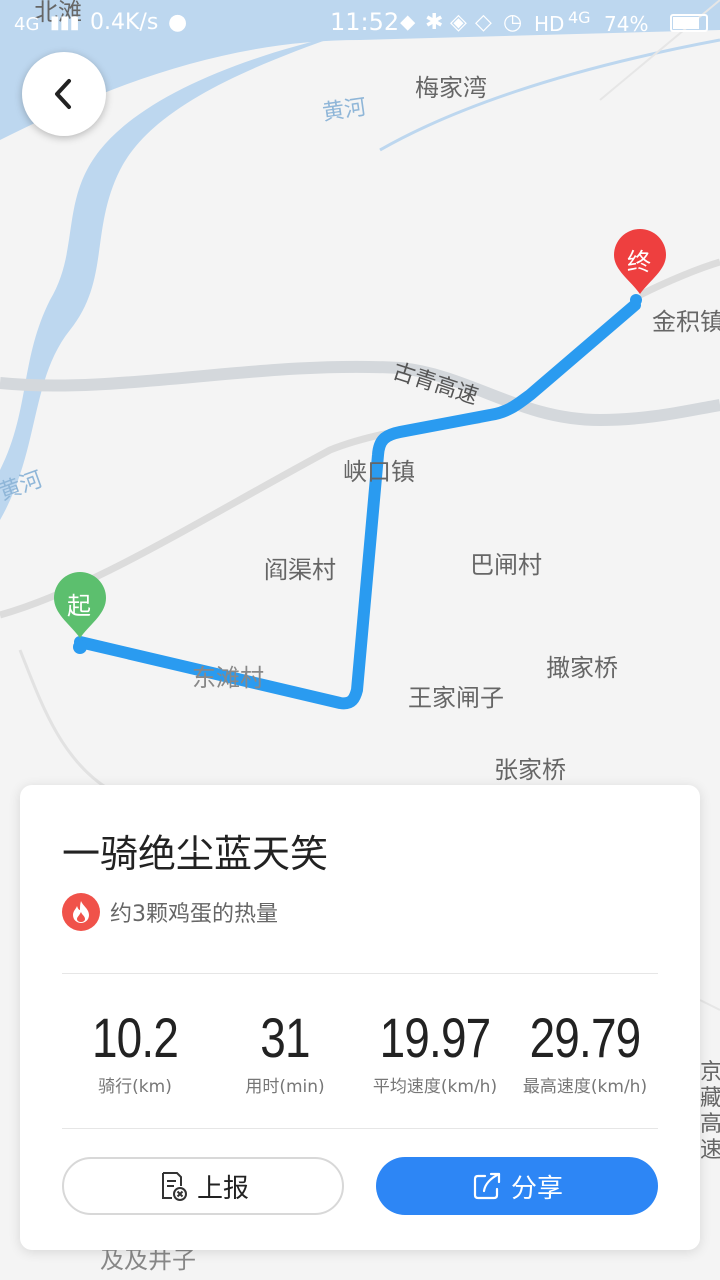 The height and width of the screenshot is (1280, 720). I want to click on divider-top, so click(360, 973).